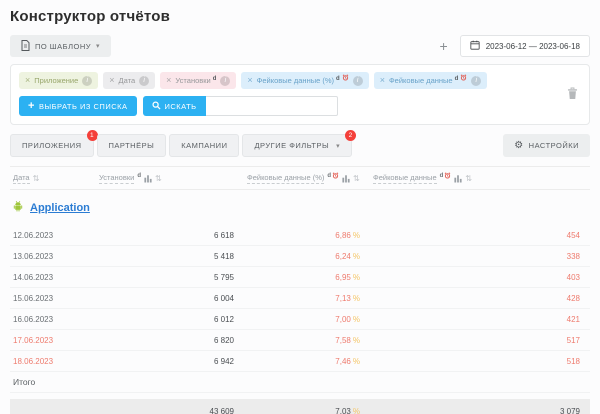 This screenshot has height=414, width=600. I want to click on table-row: 18.06.2023 6 942 7,46 518, so click(300, 361).